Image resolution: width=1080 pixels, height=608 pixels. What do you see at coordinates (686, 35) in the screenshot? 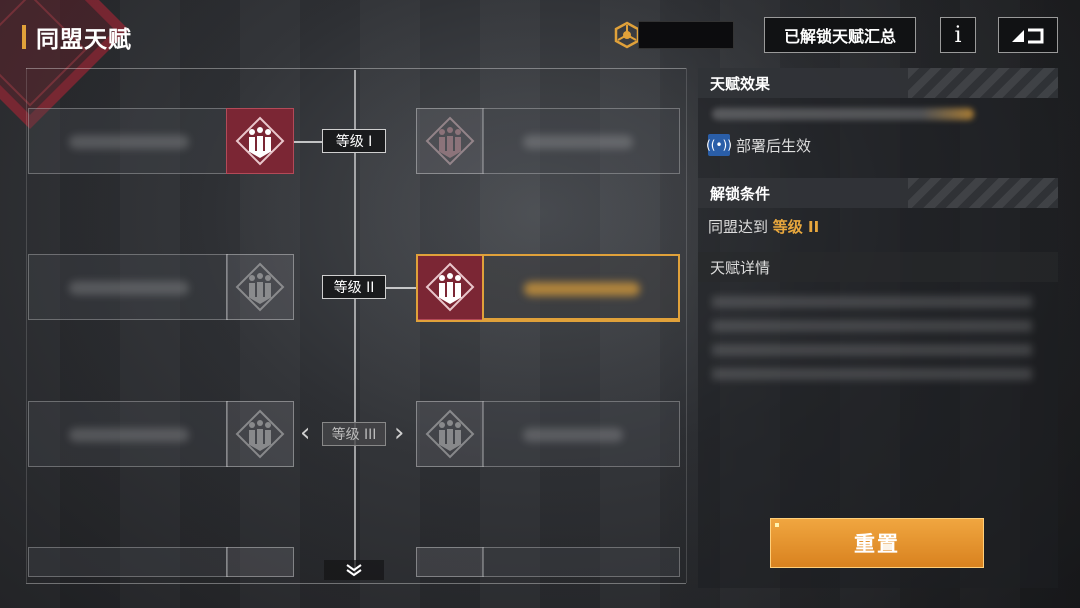
I see `resource-value-bar` at bounding box center [686, 35].